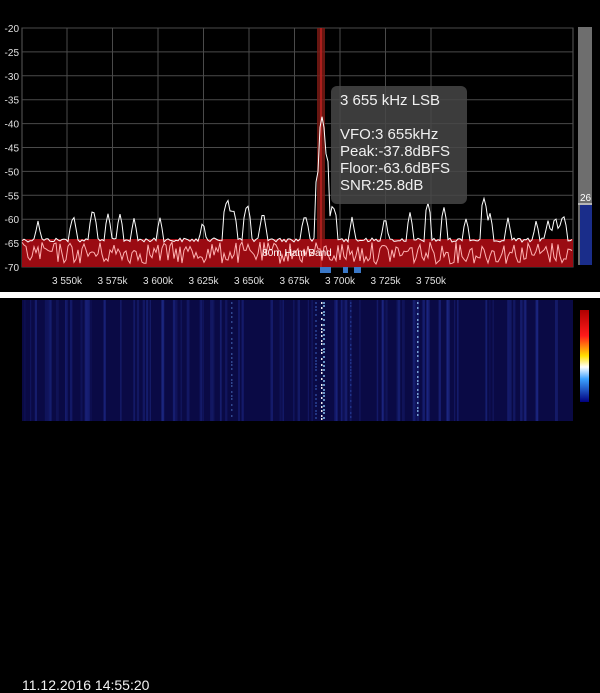  Describe the element at coordinates (345, 270) in the screenshot. I see `passband-marker-mid` at that location.